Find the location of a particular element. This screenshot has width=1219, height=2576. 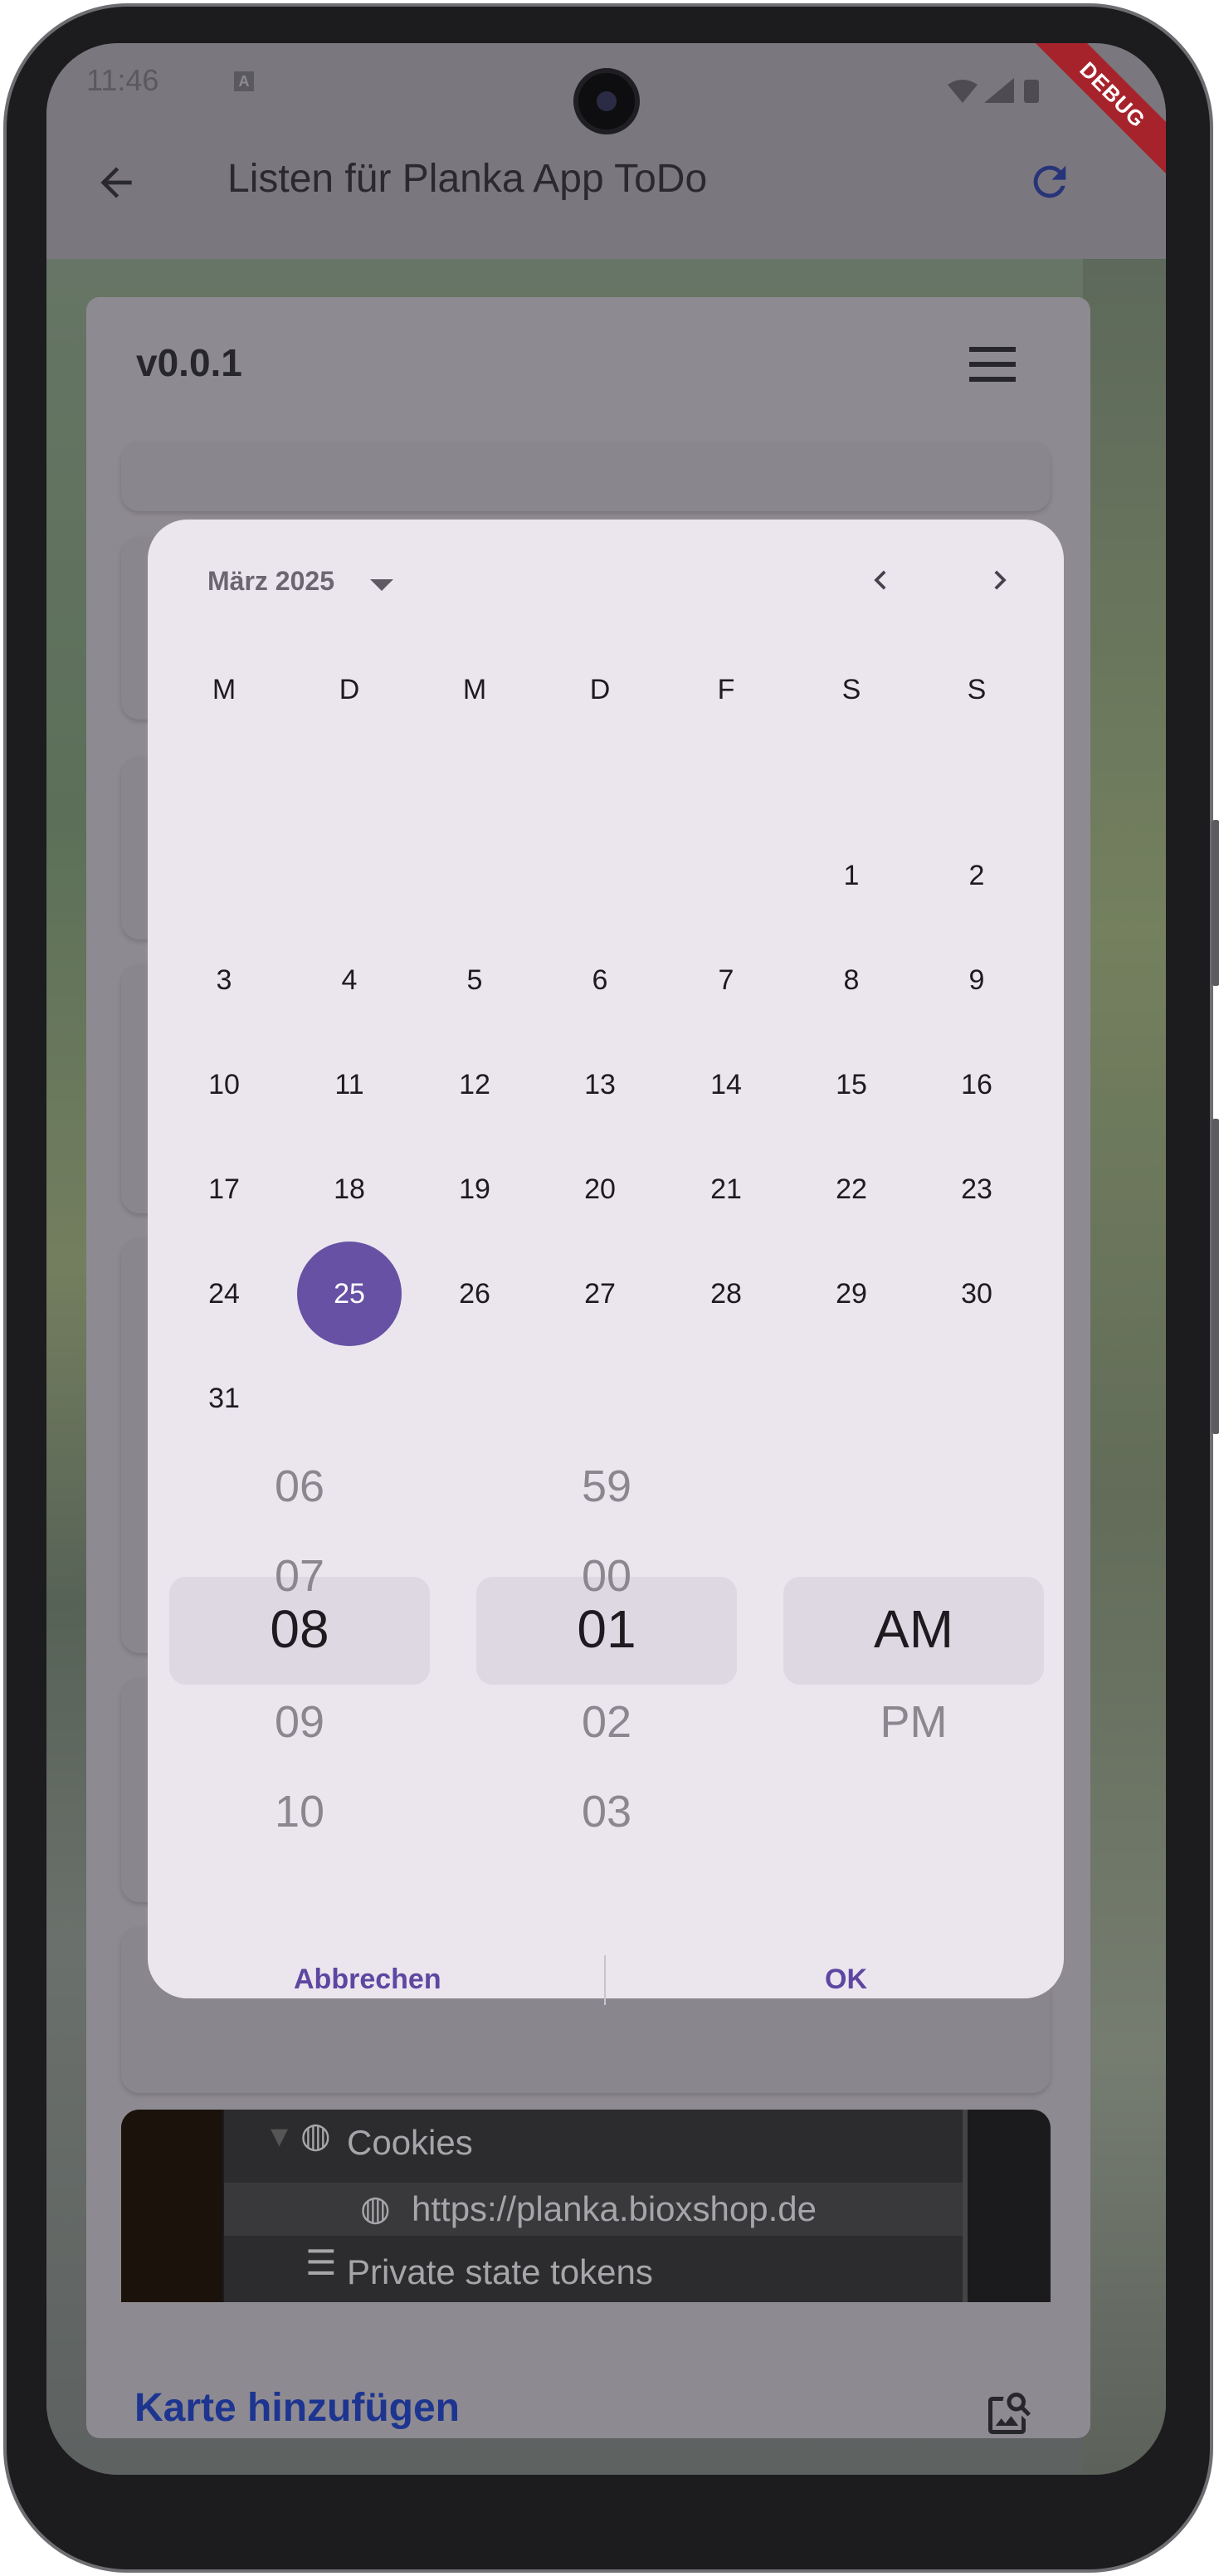

calendar-day: 9 is located at coordinates (977, 980).